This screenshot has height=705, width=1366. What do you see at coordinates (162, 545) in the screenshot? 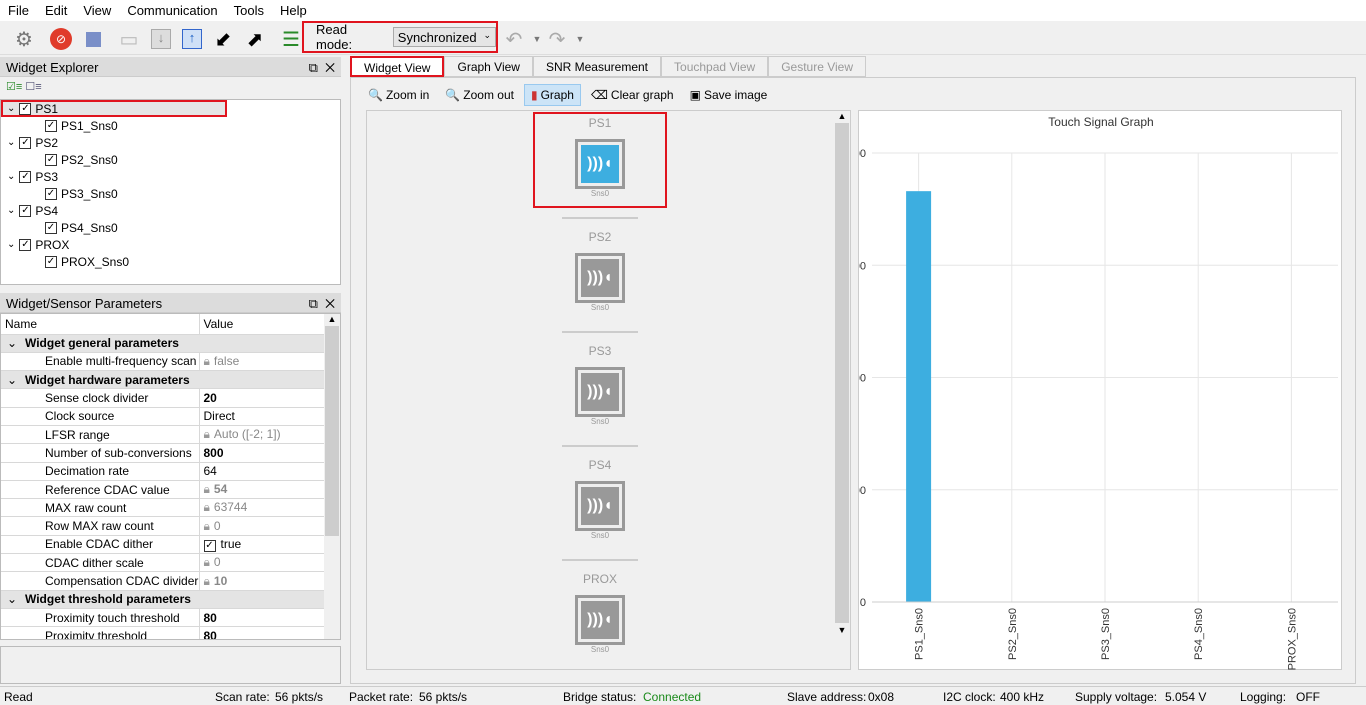
I see `param-row: Enable CDAC dither ✓ true` at bounding box center [162, 545].